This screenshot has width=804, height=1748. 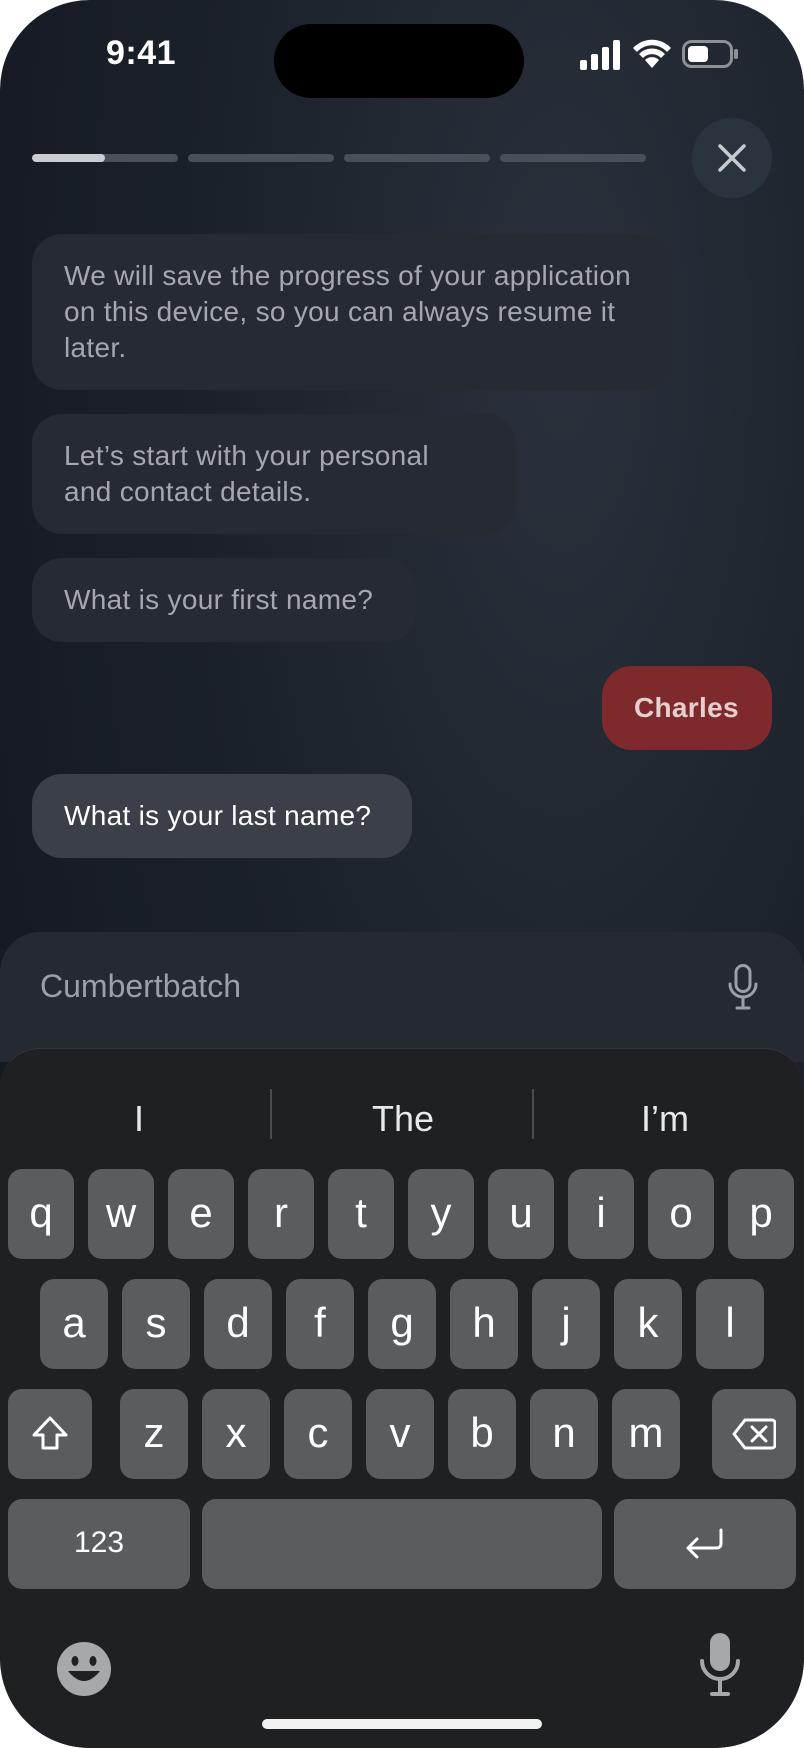 I want to click on predictive-suggestions: I The I’m, so click(x=402, y=1119).